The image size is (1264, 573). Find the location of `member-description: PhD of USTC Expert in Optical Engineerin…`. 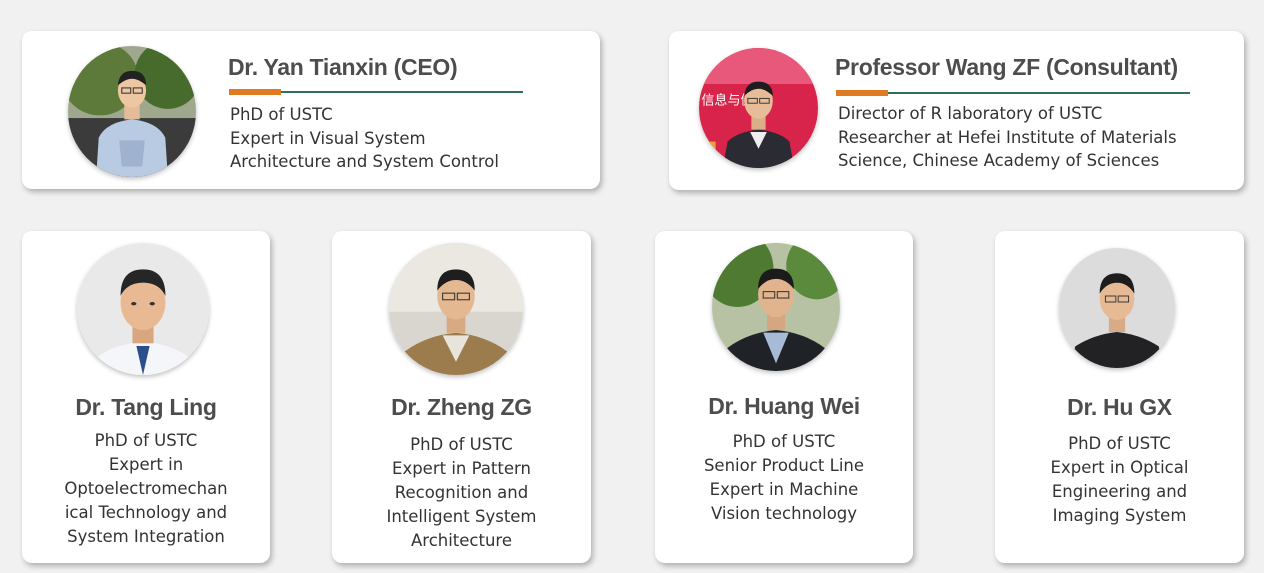

member-description: PhD of USTC Expert in Optical Engineerin… is located at coordinates (1119, 480).